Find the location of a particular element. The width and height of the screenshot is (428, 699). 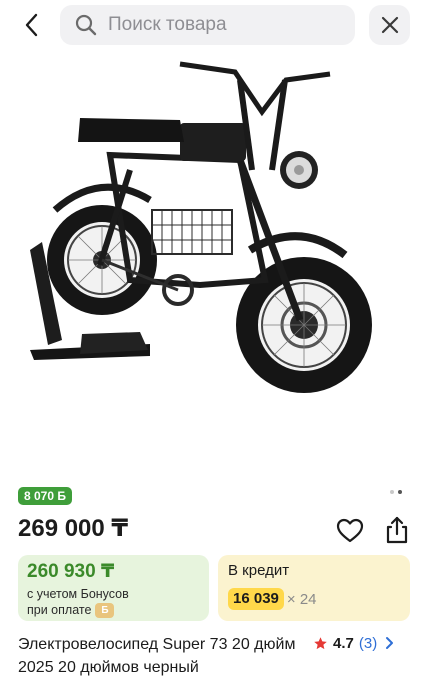

bonus-price-card: 260 930 ₸ с учетом Бонусов при оплате Б is located at coordinates (113, 588).